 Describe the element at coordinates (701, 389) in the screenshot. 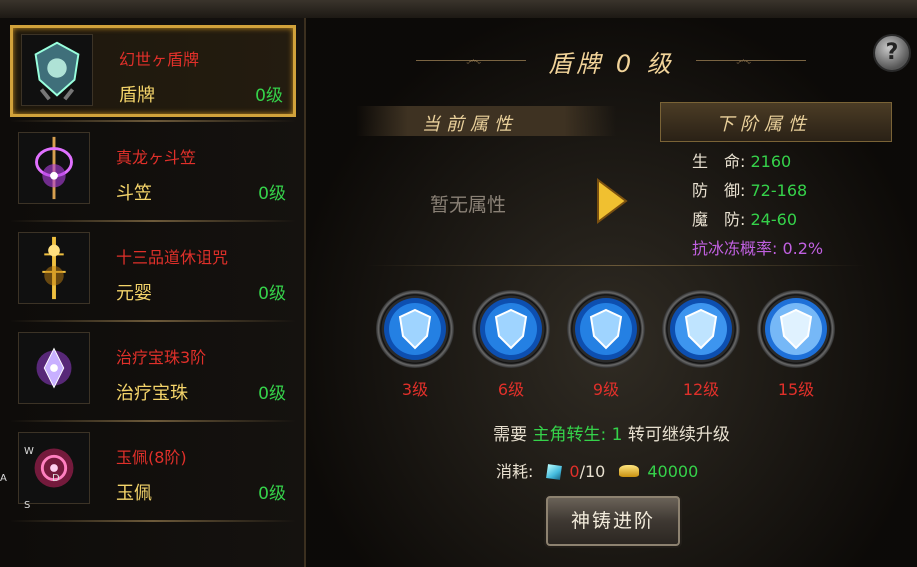

I see `milestone-level: 12级` at that location.